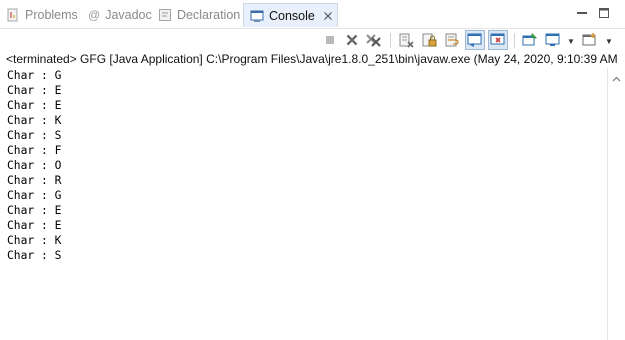  I want to click on terminate-icon, so click(330, 40).